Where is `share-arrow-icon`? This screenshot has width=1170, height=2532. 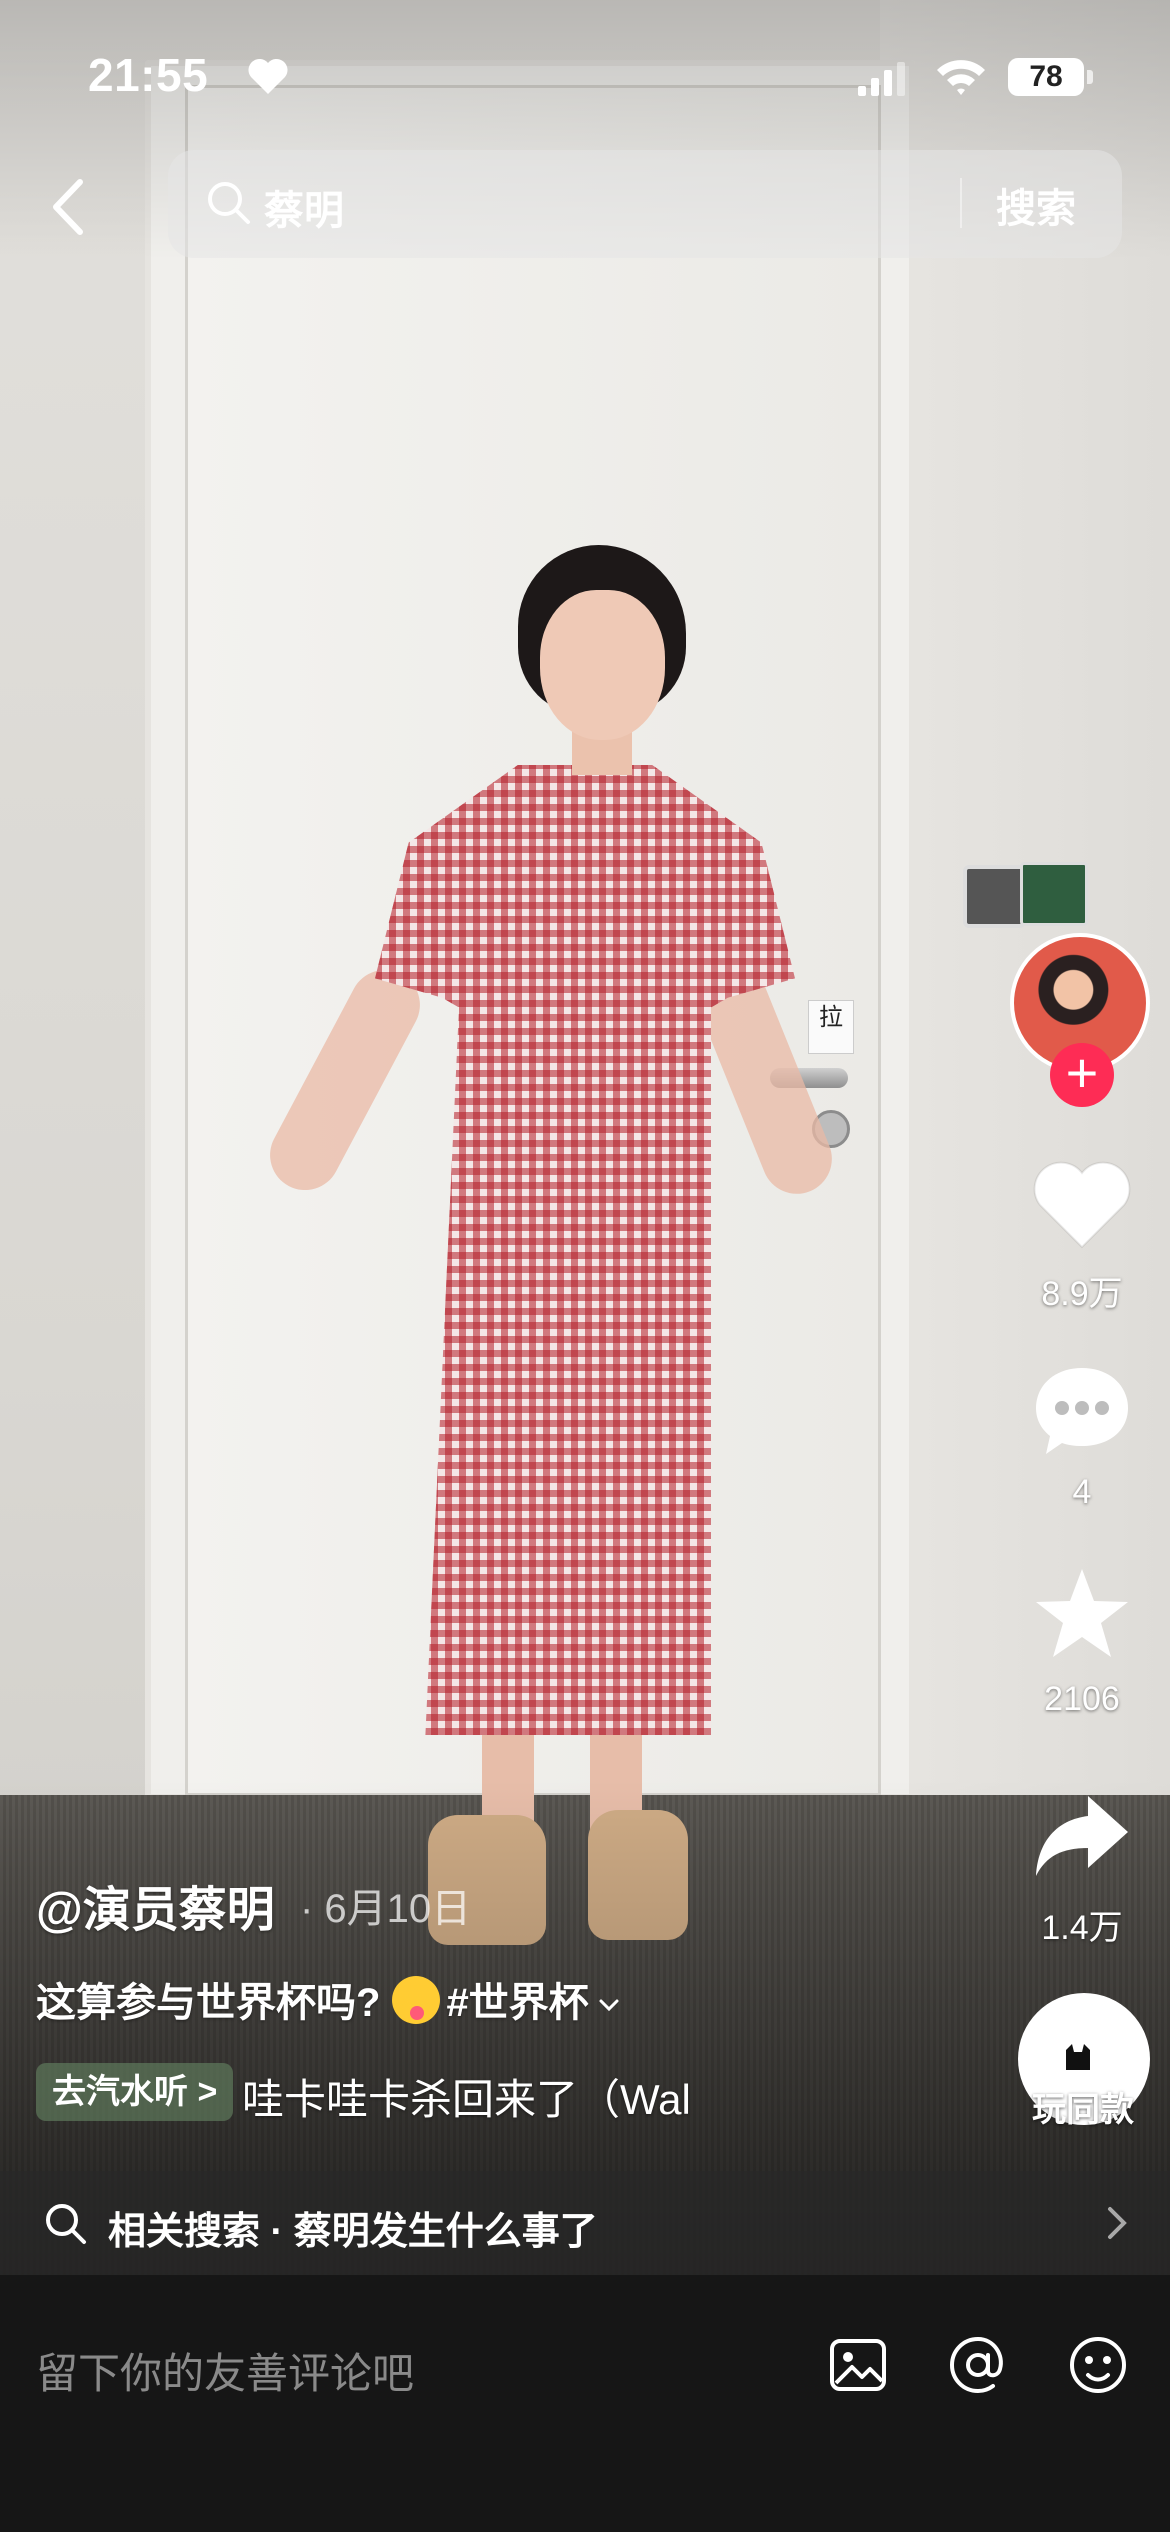 share-arrow-icon is located at coordinates (1082, 1836).